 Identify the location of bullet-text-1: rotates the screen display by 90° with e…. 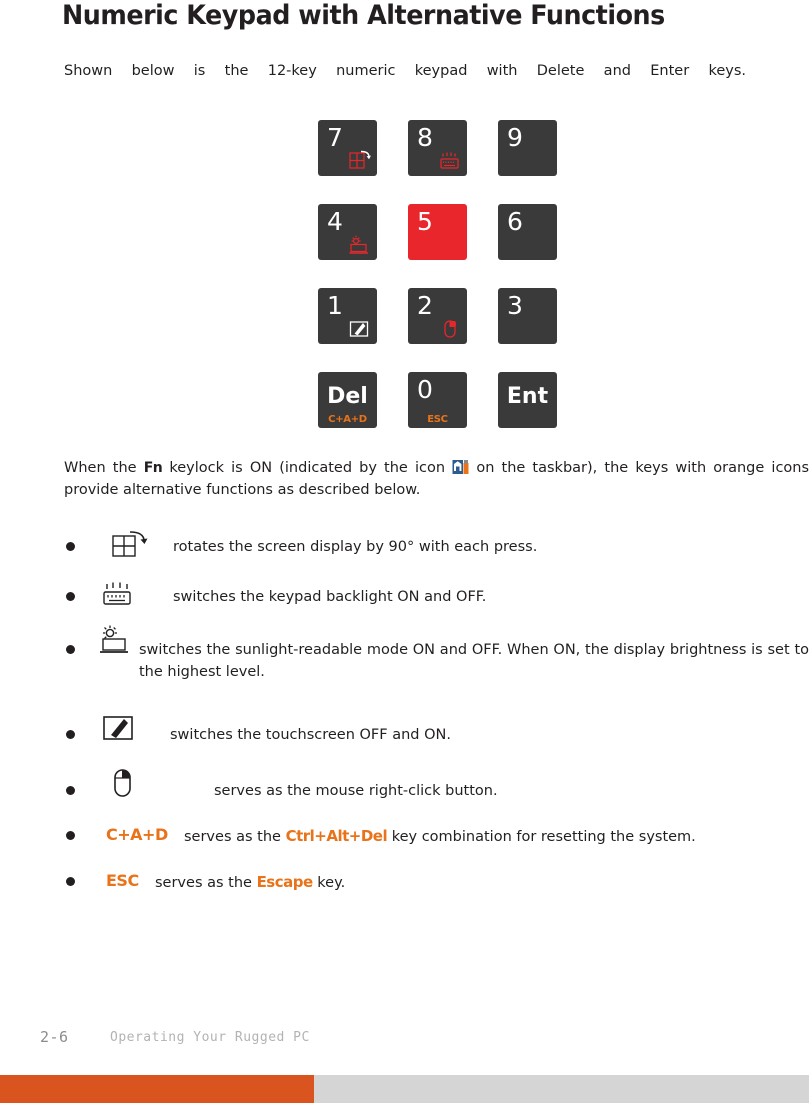
(355, 547).